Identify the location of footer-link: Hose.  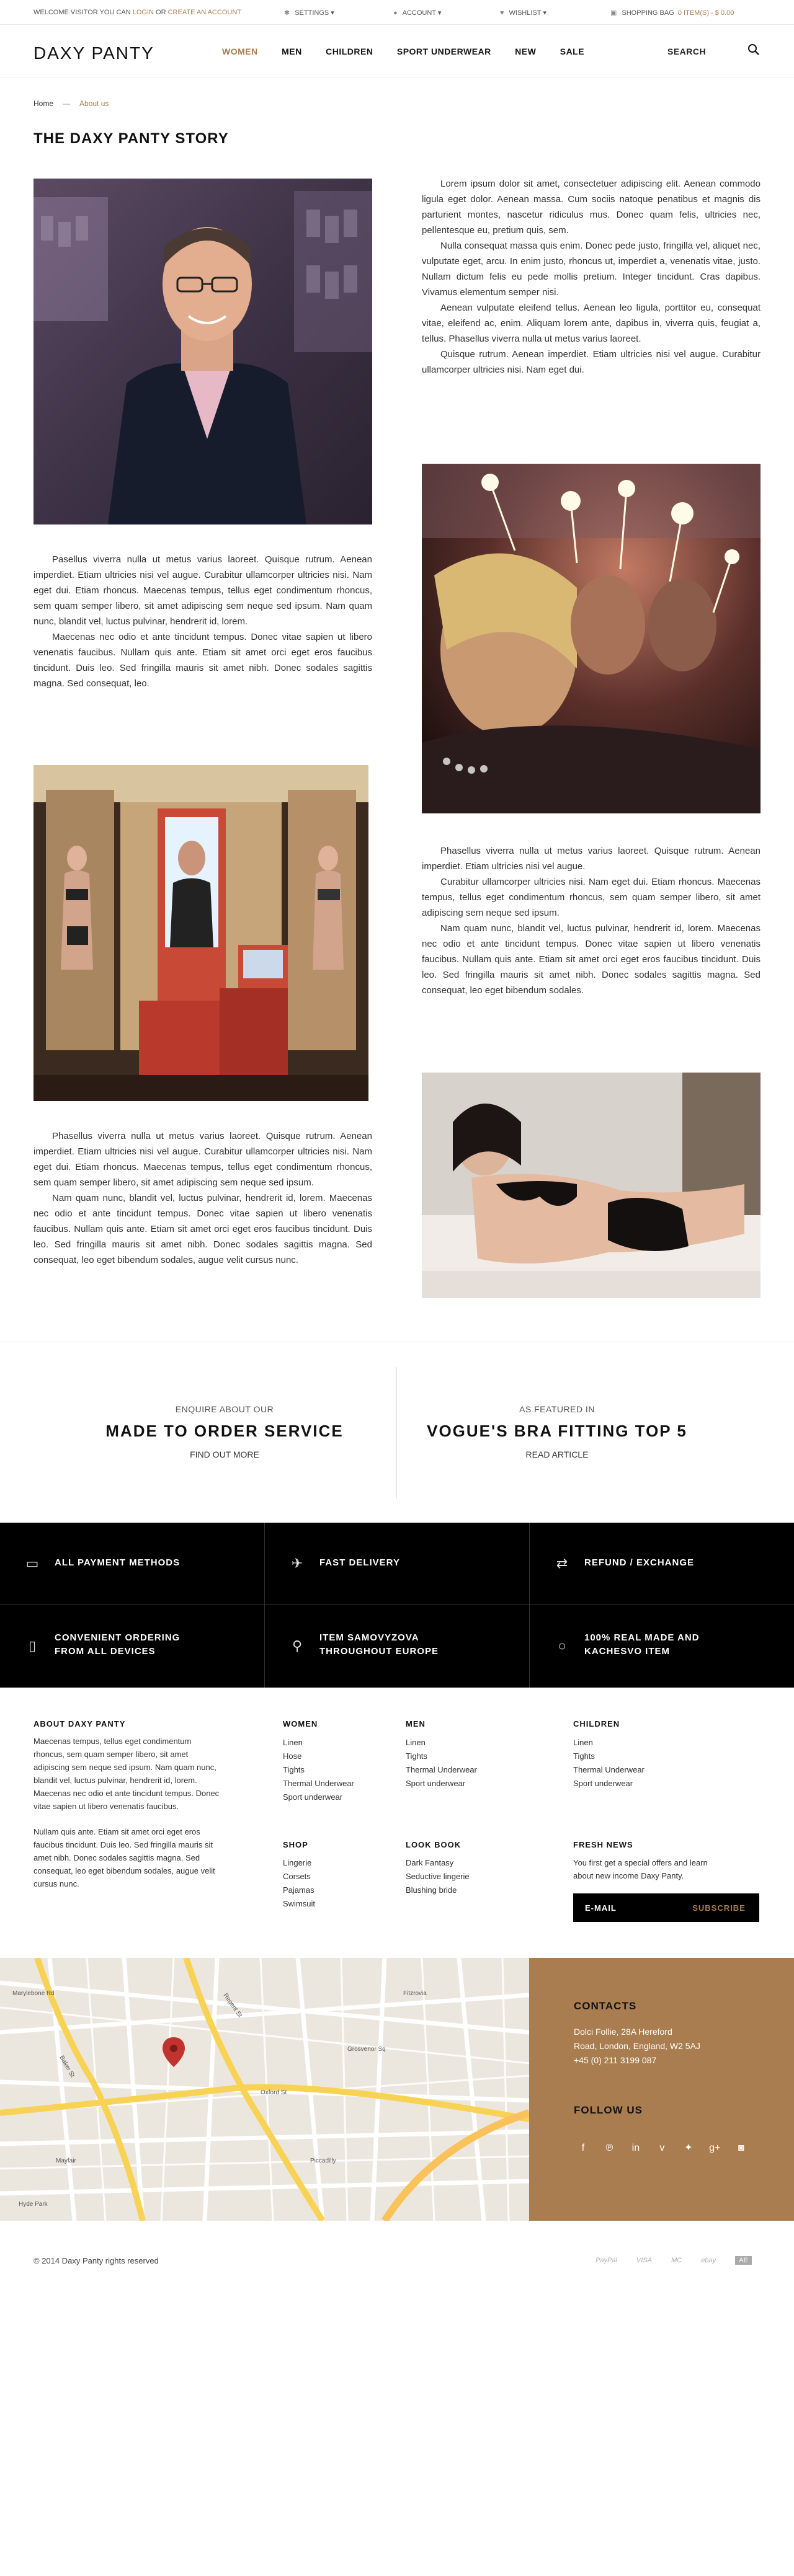
(319, 1756).